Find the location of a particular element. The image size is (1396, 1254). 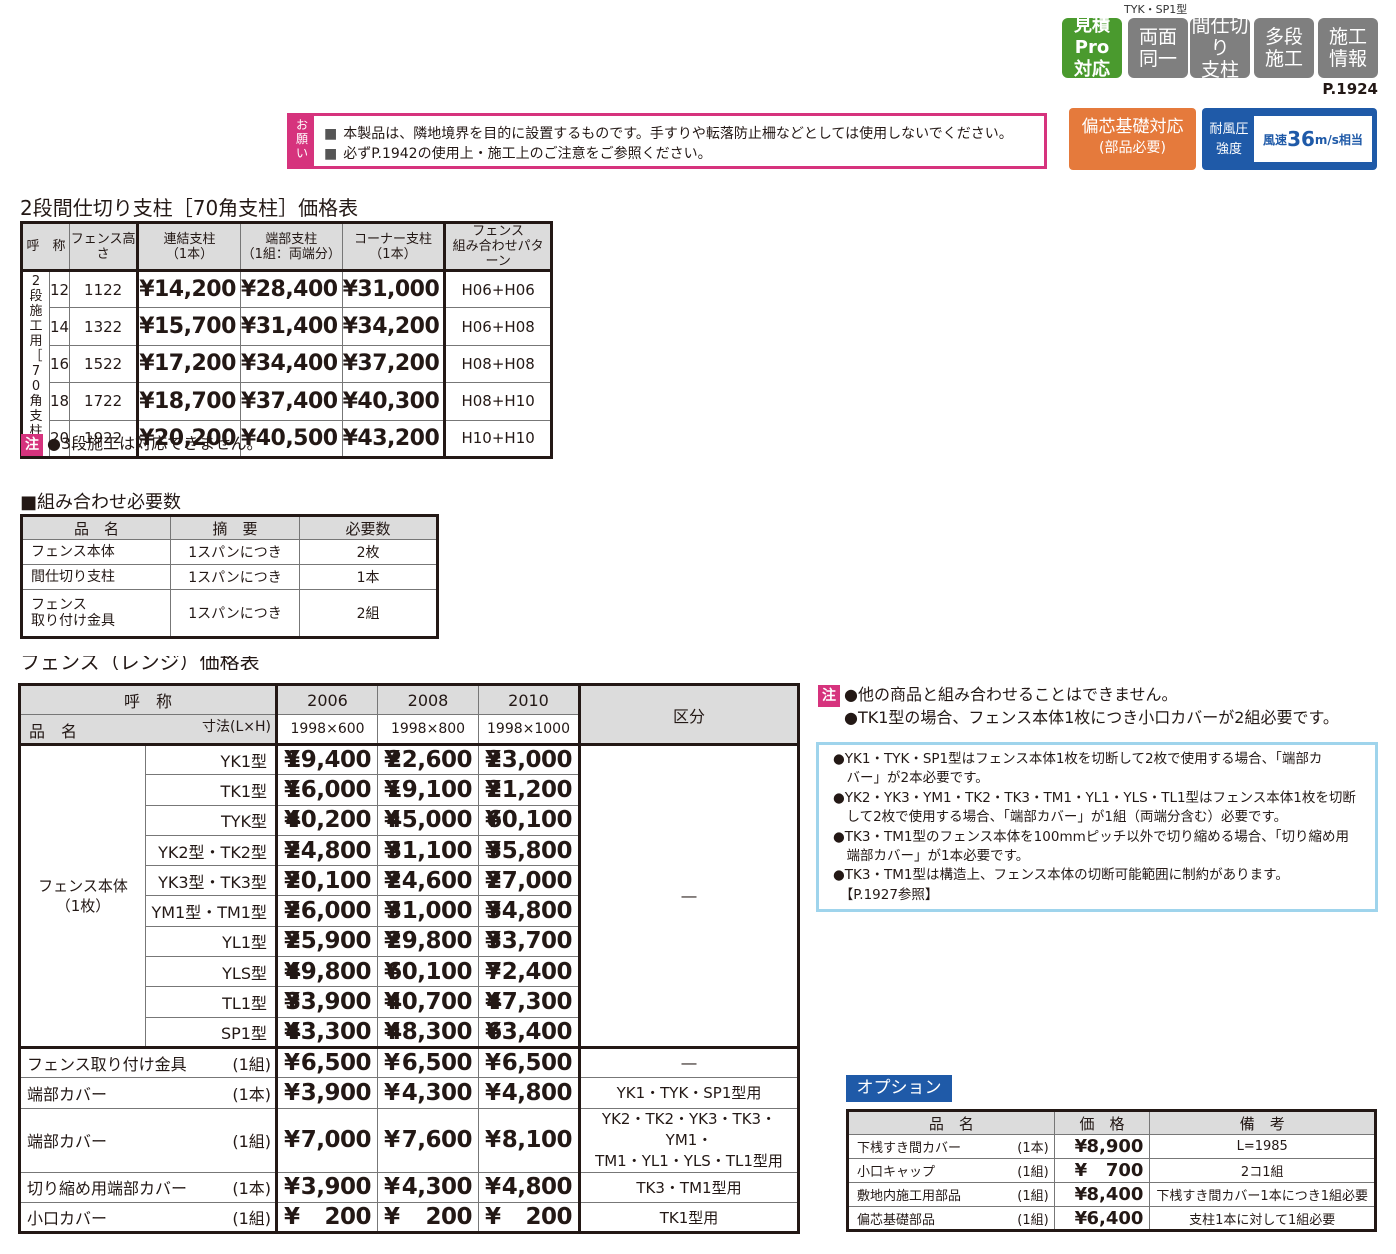

price-cell: ¥27,000 is located at coordinates (529, 881).